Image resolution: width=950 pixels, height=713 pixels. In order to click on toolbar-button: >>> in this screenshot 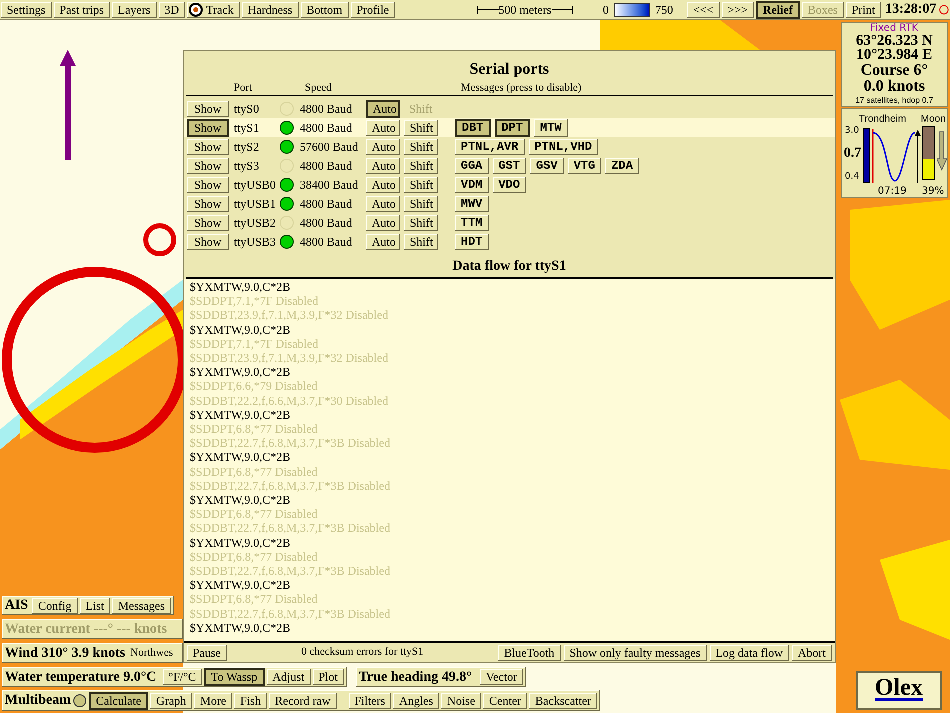, I will do `click(738, 10)`.